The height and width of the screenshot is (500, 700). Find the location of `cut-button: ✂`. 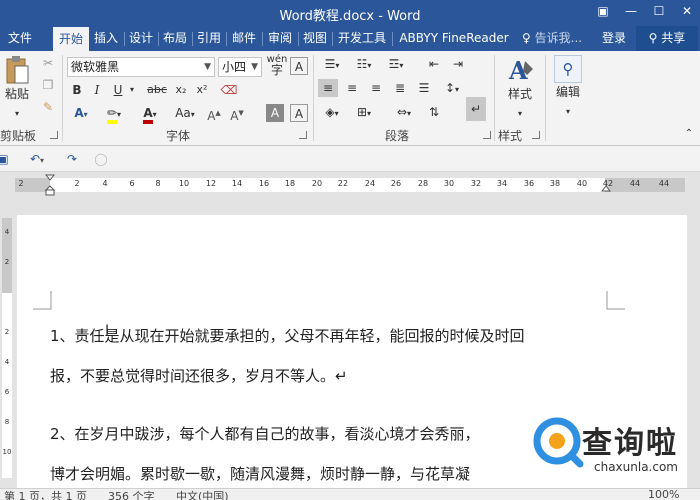

cut-button: ✂ is located at coordinates (48, 63).